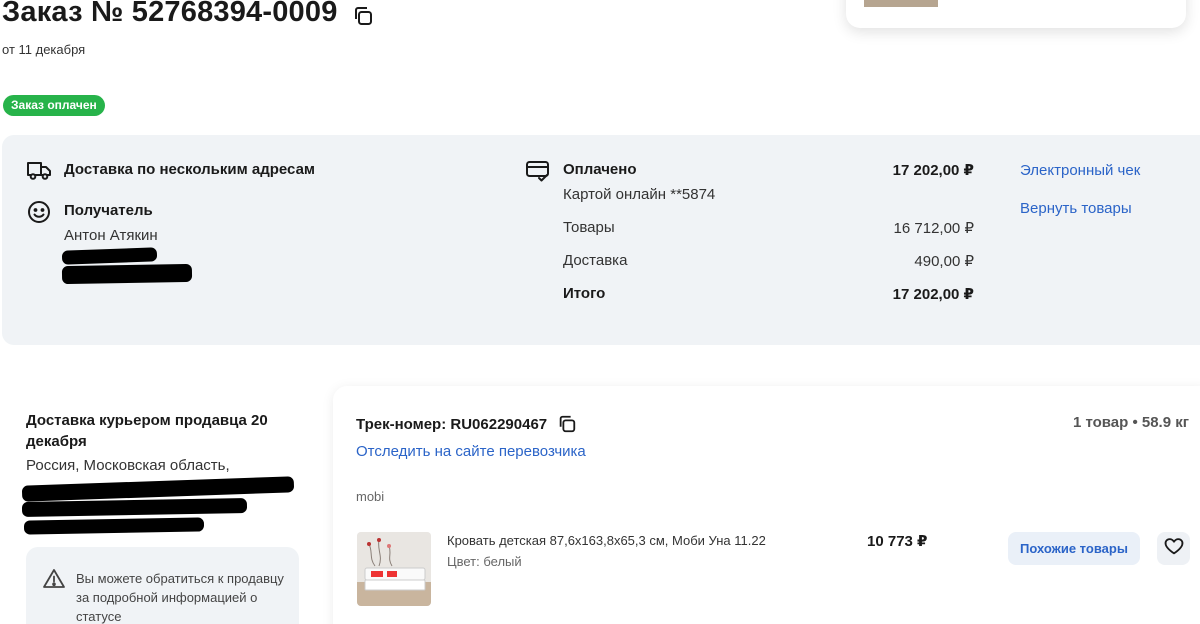 The height and width of the screenshot is (624, 1200). I want to click on item-count-weight: 1 товар • 58.9 кг, so click(1130, 422).